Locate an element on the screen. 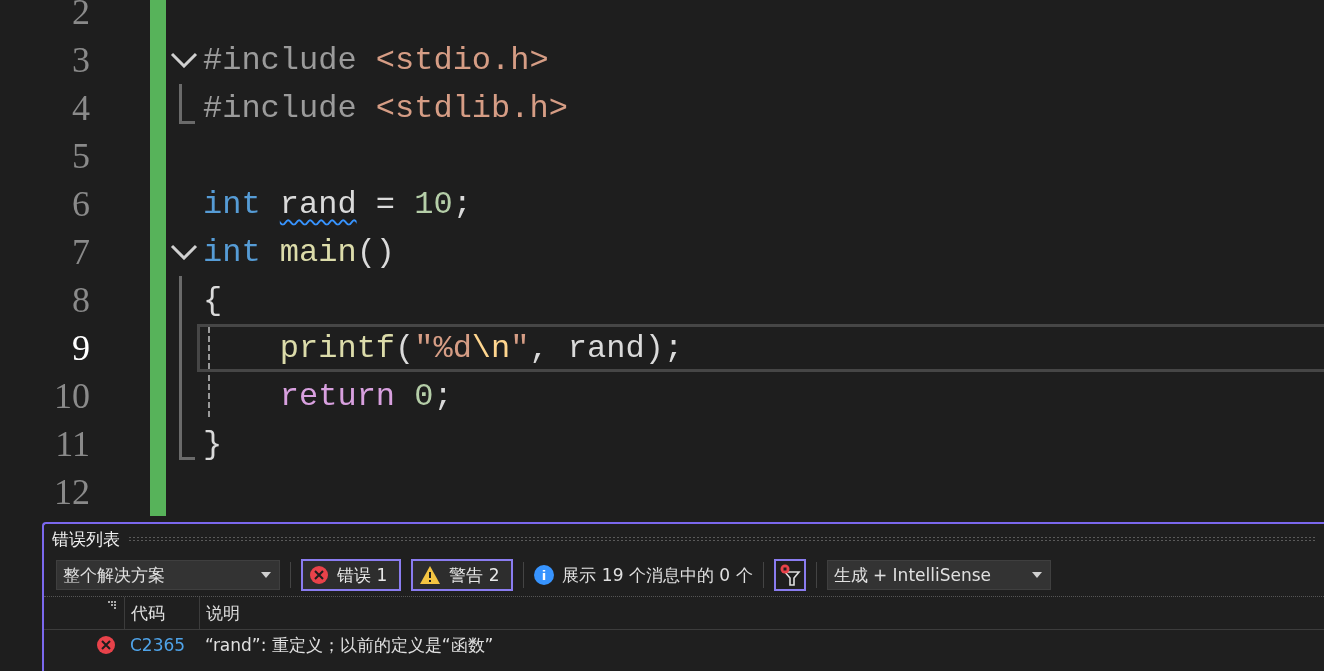 Image resolution: width=1324 pixels, height=671 pixels. line-number: 10 is located at coordinates (71, 396).